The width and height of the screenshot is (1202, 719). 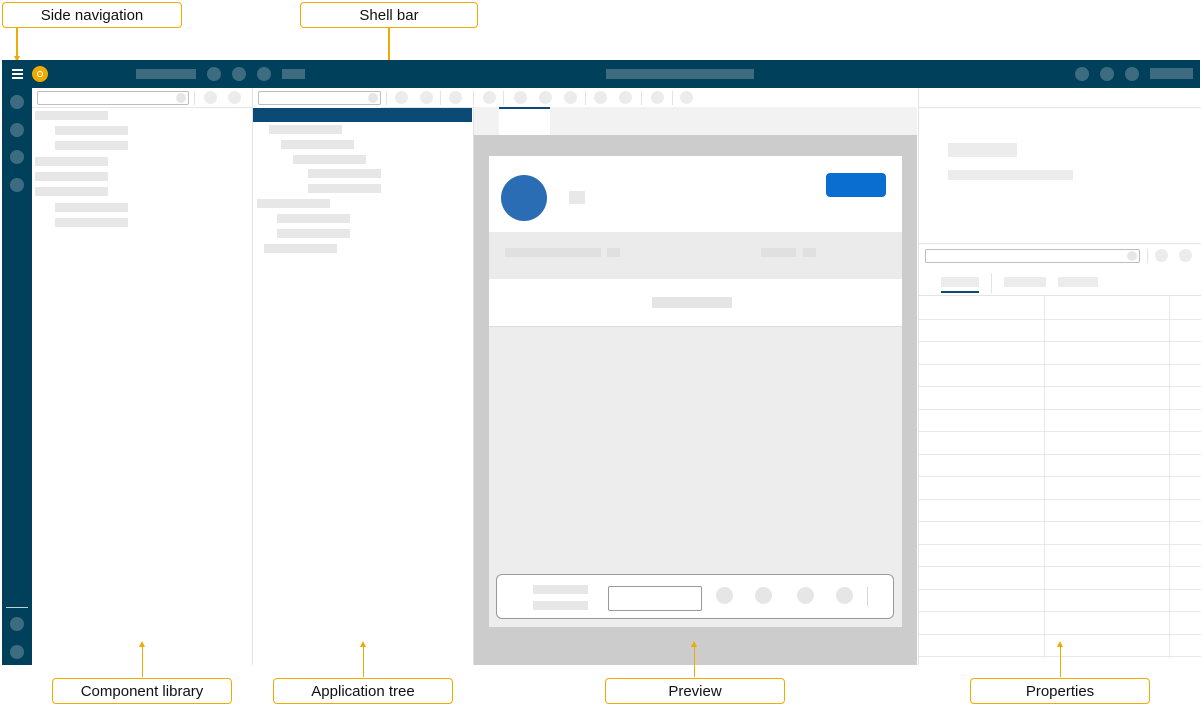 I want to click on subheader-field, so click(x=809, y=252).